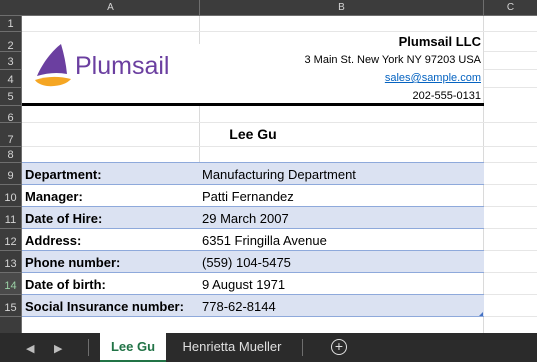 This screenshot has height=362, width=537. Describe the element at coordinates (58, 348) in the screenshot. I see `chevron-right-icon: ▶` at that location.